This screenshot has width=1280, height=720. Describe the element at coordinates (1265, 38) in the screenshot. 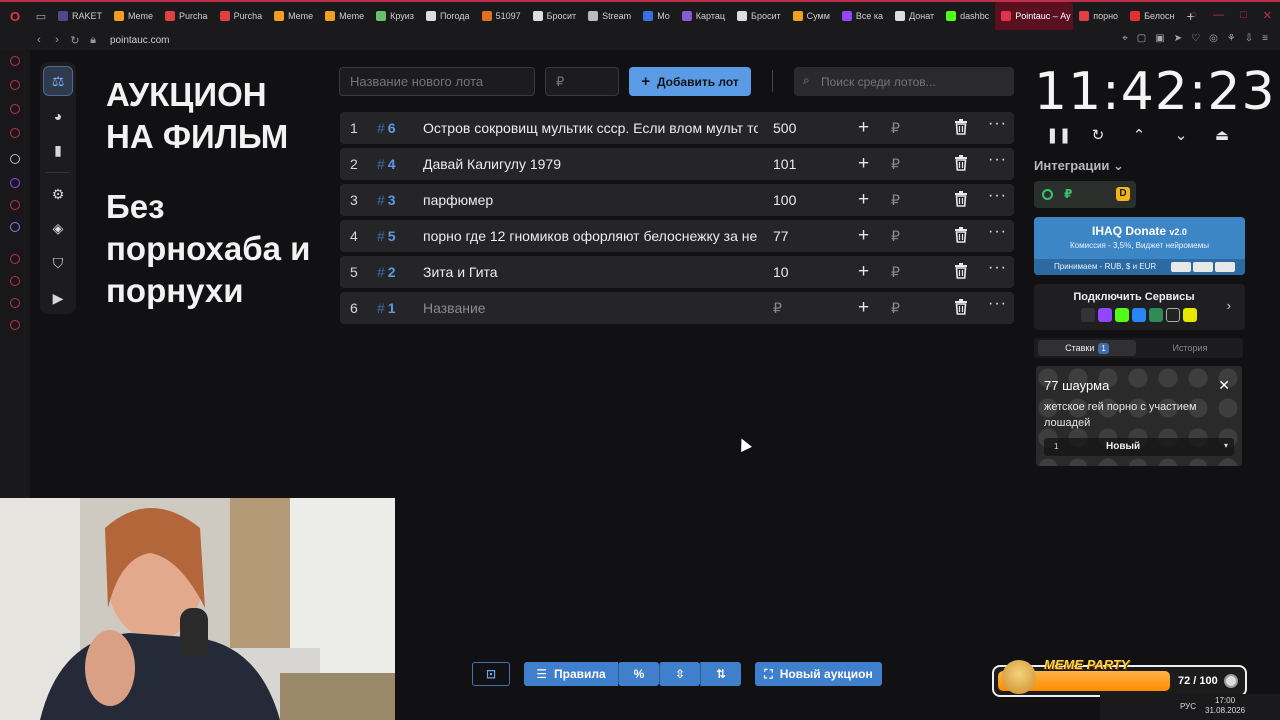

I see `menu-icon: ≡` at that location.